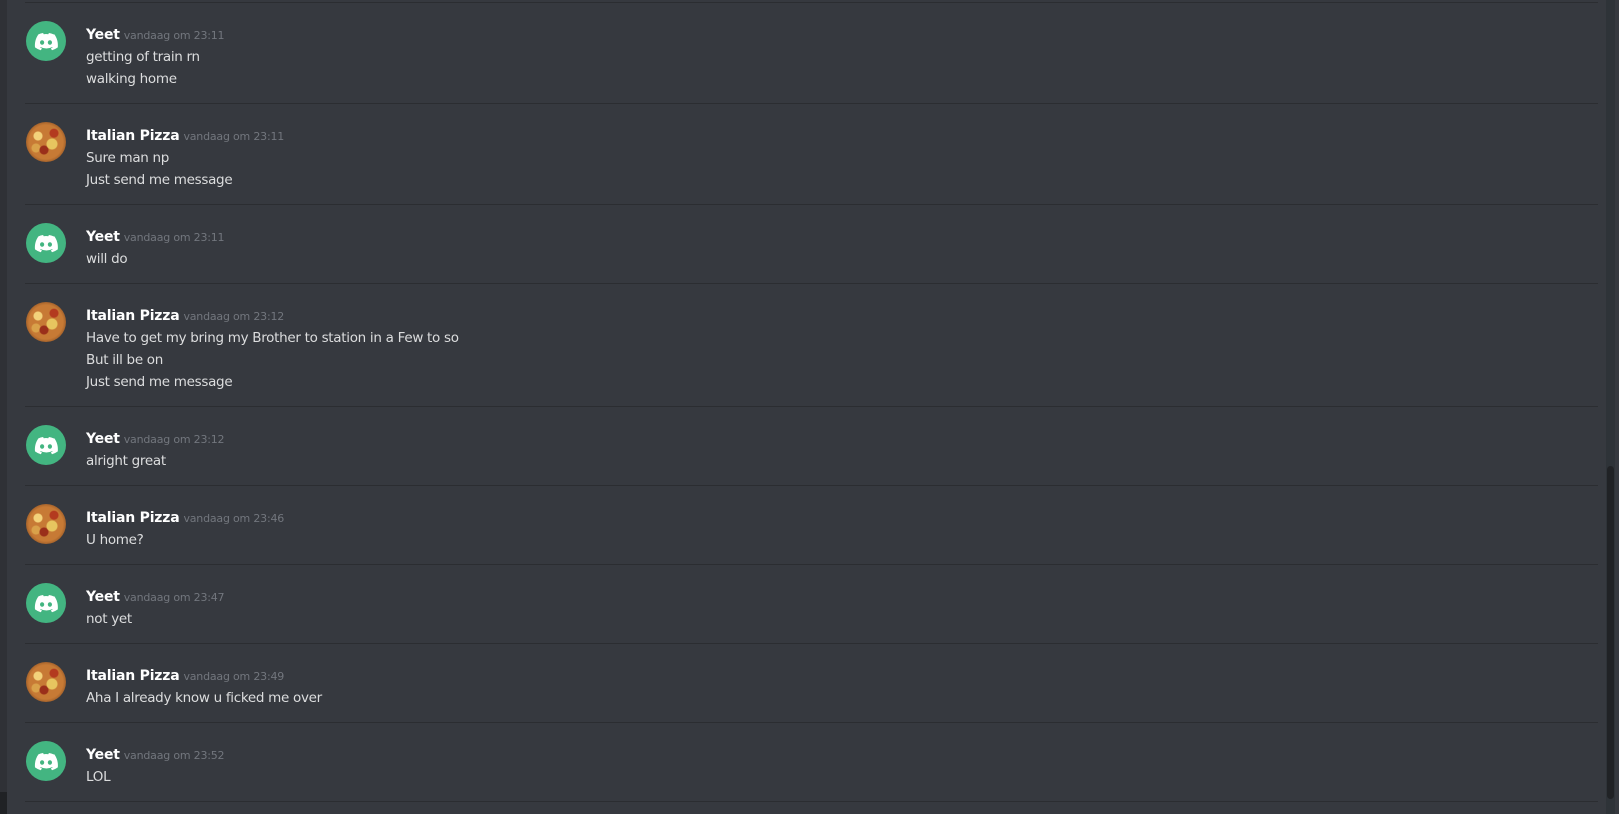 The image size is (1619, 814). I want to click on message-header: Italian Pizza vandaag om 23:49, so click(185, 675).